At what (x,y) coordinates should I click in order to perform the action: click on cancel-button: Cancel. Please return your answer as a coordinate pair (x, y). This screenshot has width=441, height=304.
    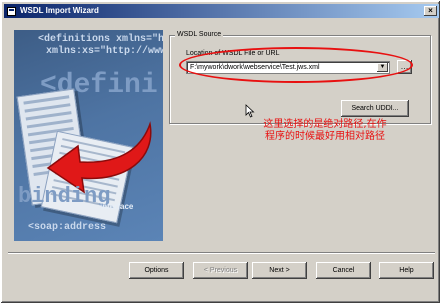
    Looking at the image, I should click on (343, 270).